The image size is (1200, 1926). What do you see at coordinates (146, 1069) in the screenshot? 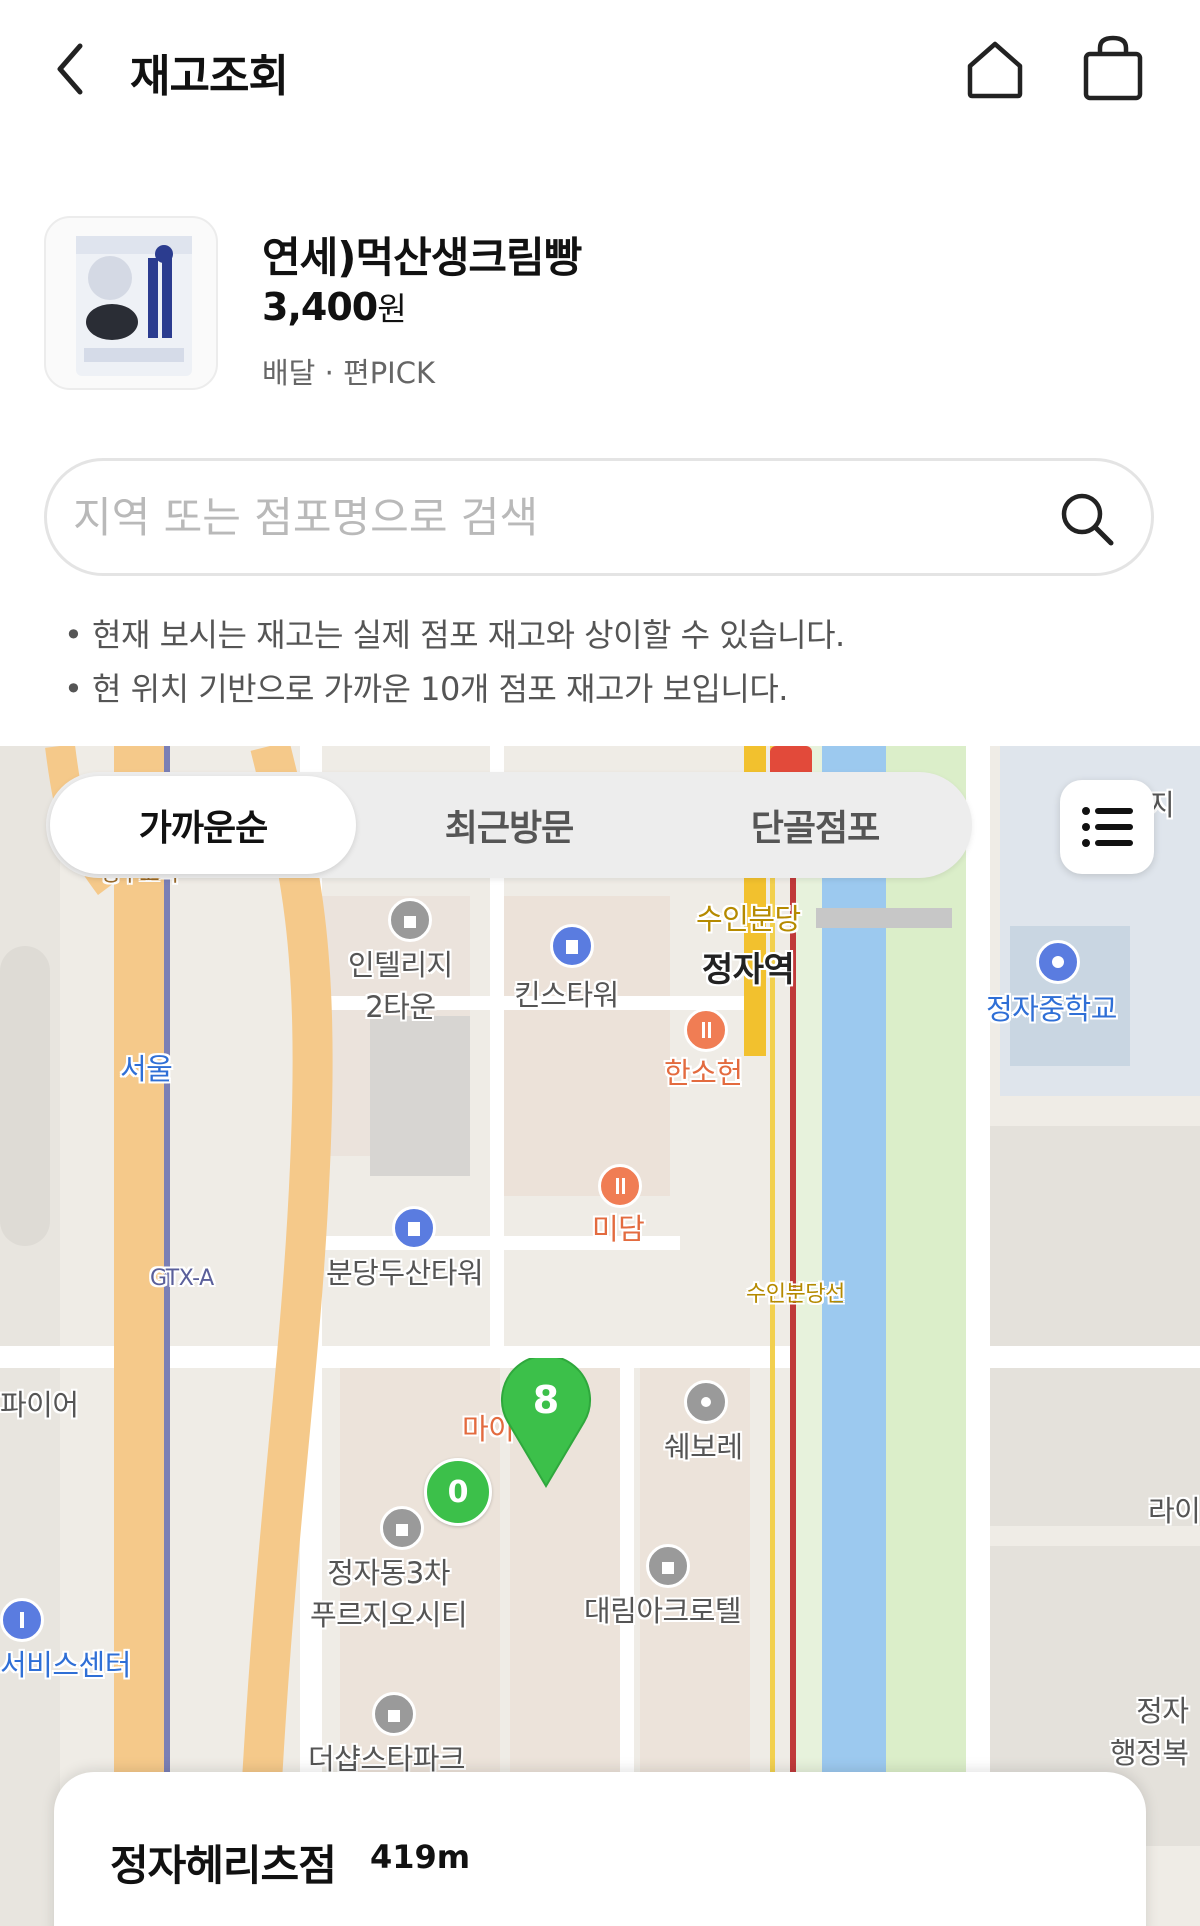
I see `map-label: 서울` at bounding box center [146, 1069].